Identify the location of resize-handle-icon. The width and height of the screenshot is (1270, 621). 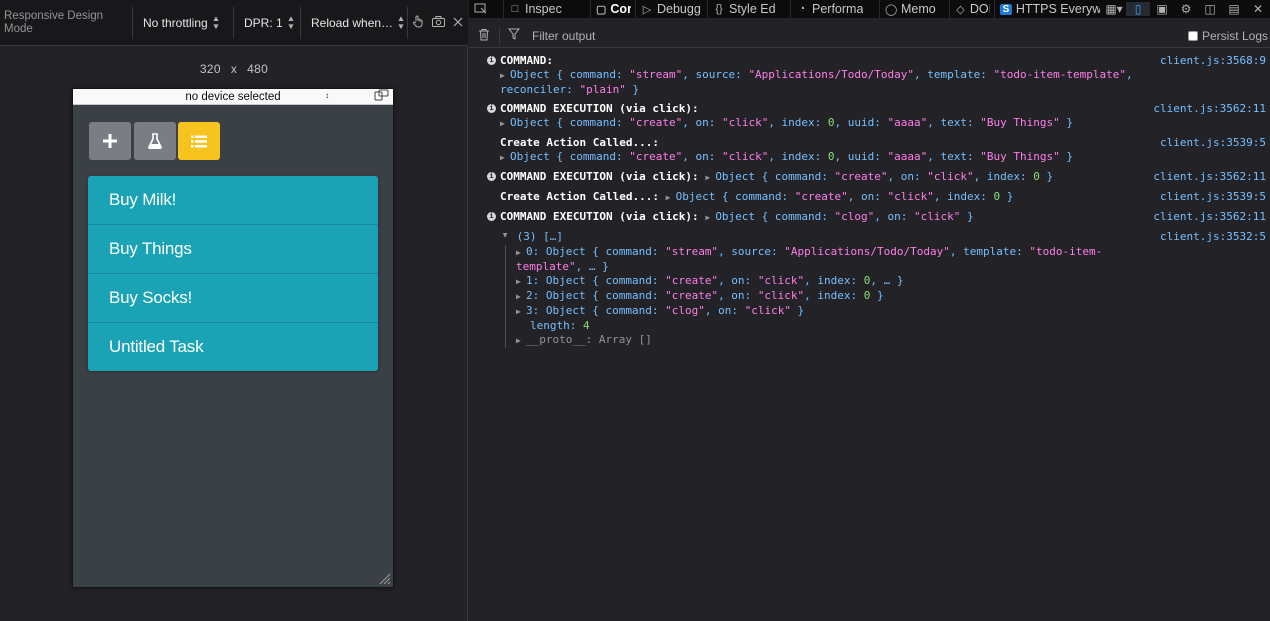
(385, 579).